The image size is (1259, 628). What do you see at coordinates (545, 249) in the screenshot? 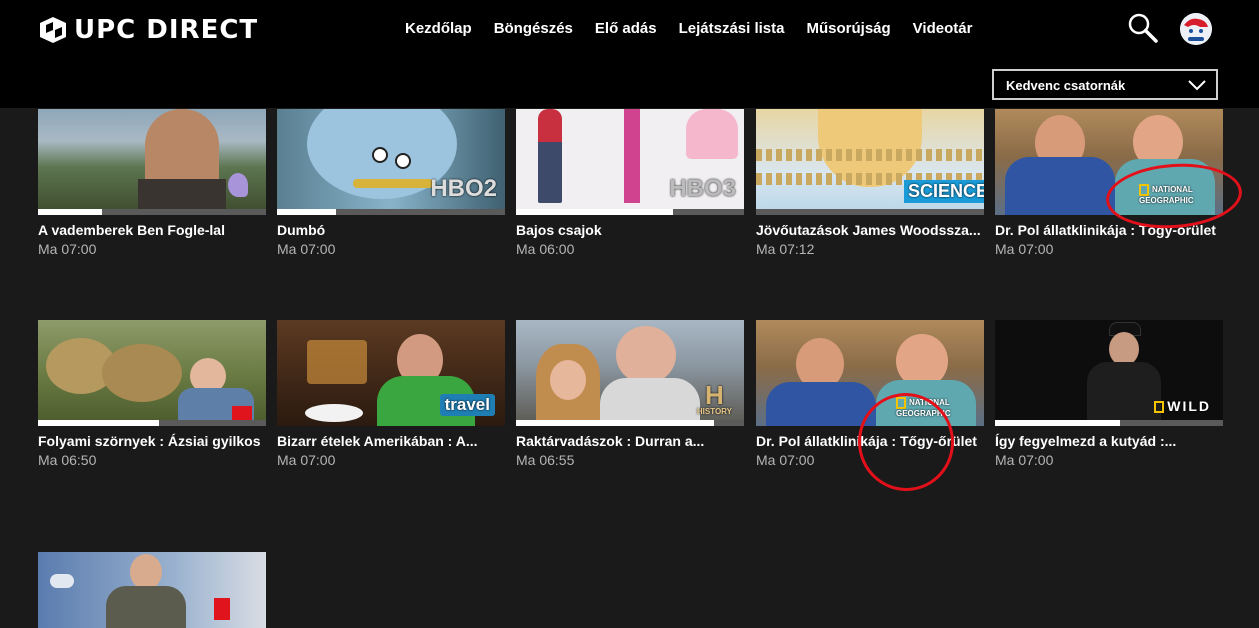
I see `program-time: Ma 06:00` at bounding box center [545, 249].